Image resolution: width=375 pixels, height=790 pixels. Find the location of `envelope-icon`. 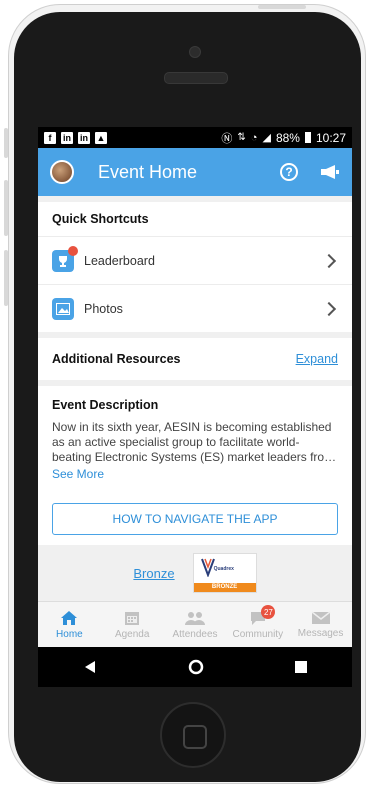

envelope-icon is located at coordinates (321, 617).